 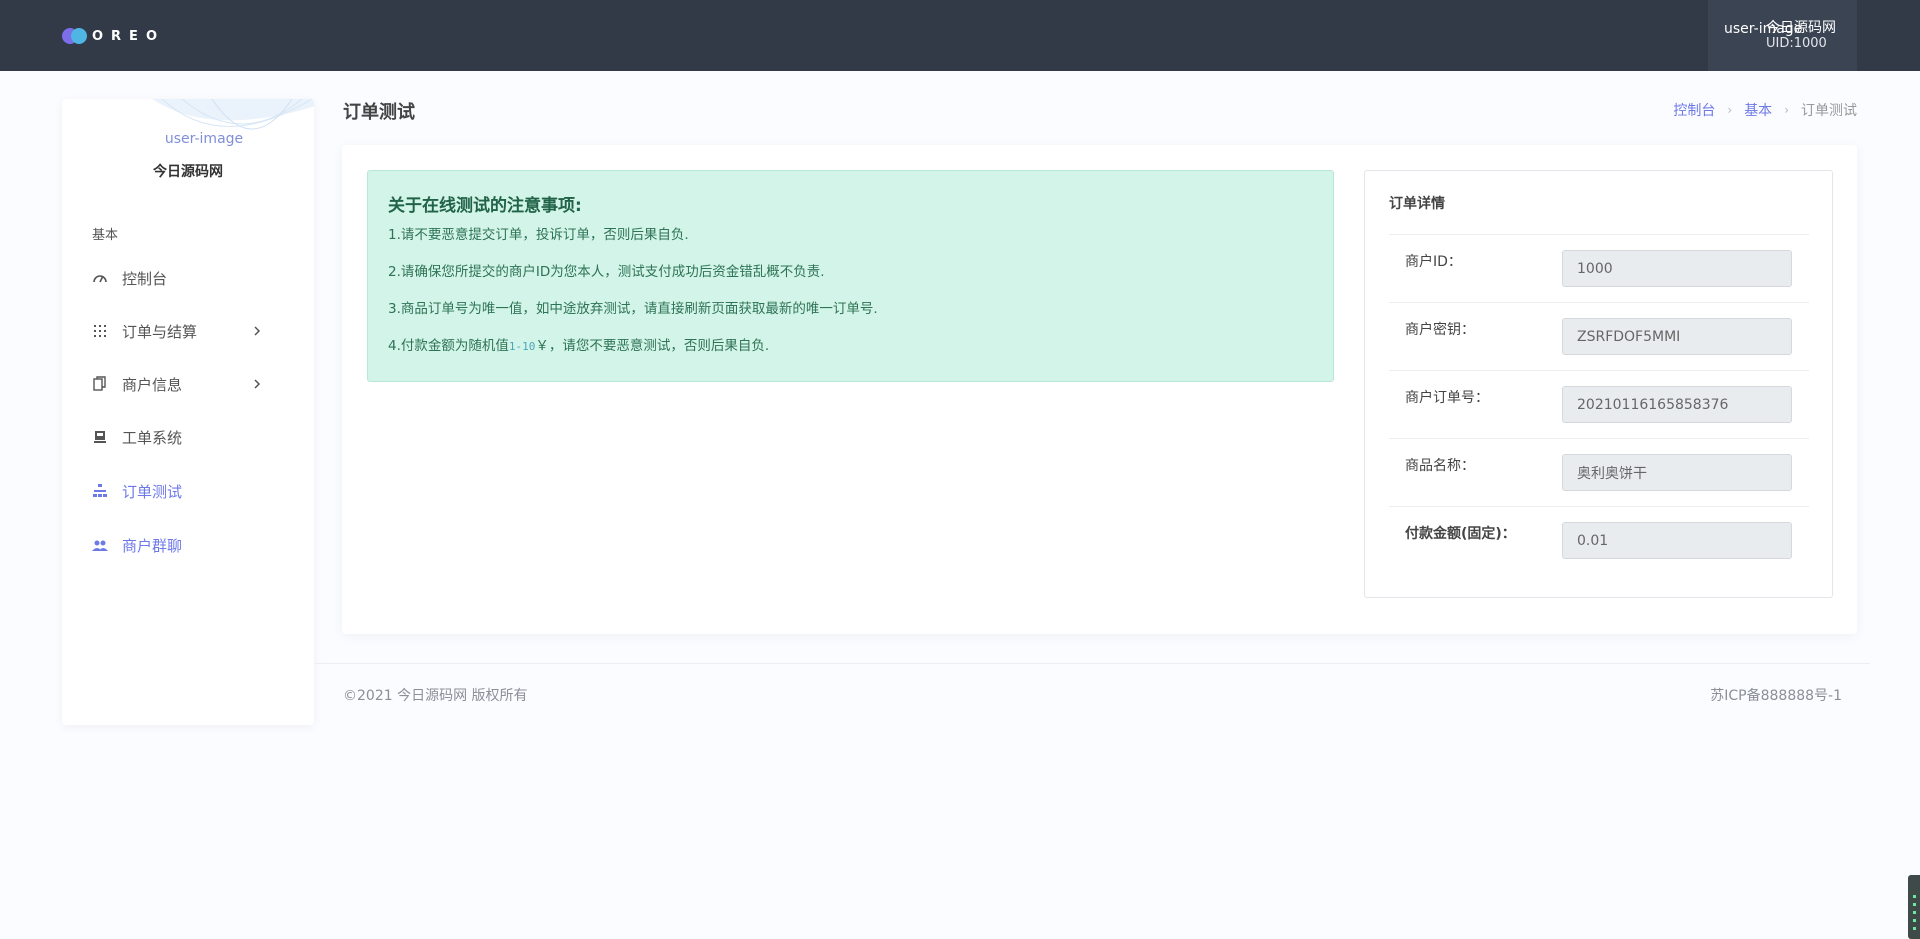 What do you see at coordinates (1092, 663) in the screenshot?
I see `footer-divider` at bounding box center [1092, 663].